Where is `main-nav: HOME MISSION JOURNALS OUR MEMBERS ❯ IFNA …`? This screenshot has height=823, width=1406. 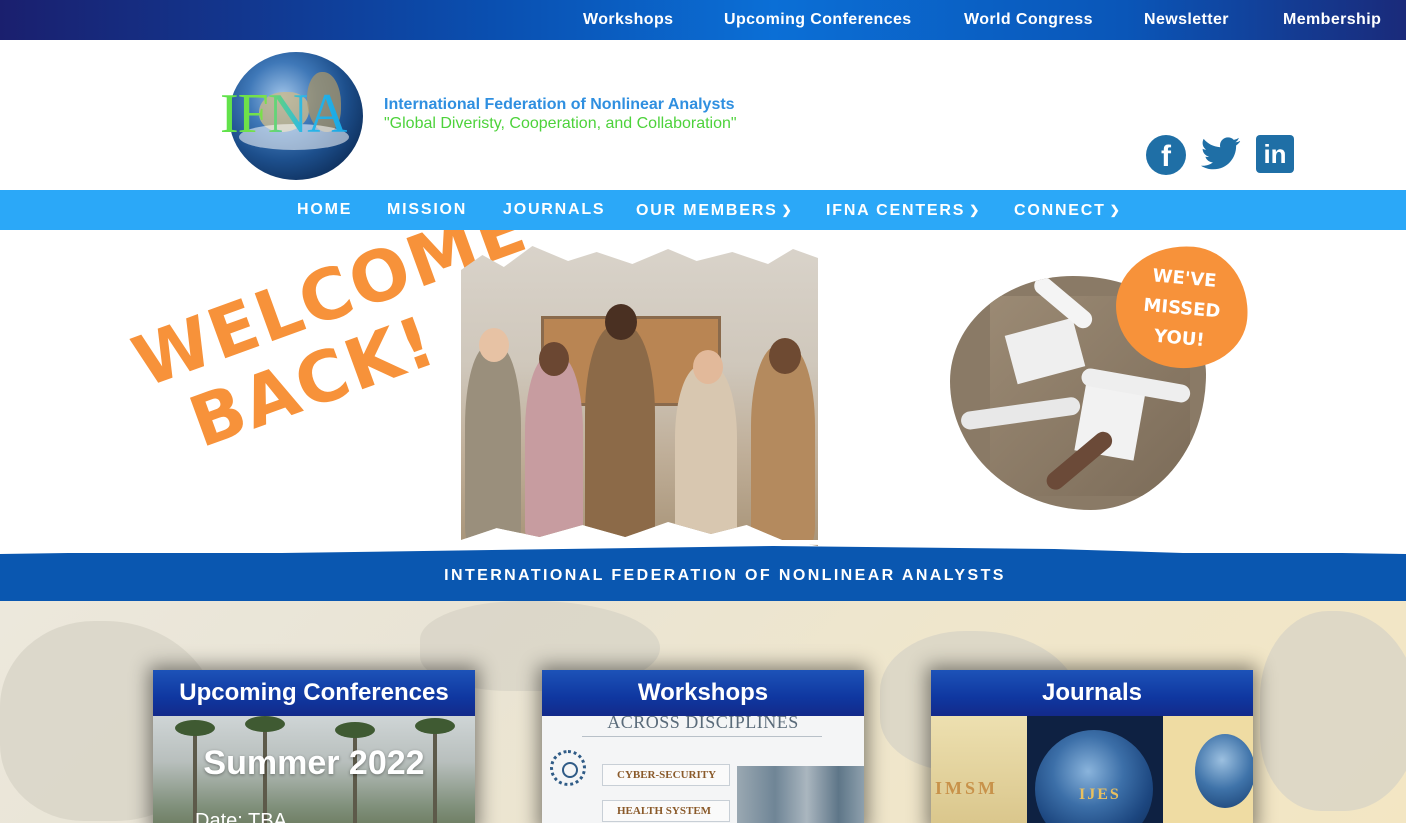
main-nav: HOME MISSION JOURNALS OUR MEMBERS ❯ IFNA … is located at coordinates (703, 210).